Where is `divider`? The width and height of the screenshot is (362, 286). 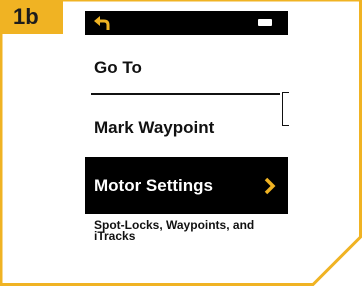 divider is located at coordinates (185, 94).